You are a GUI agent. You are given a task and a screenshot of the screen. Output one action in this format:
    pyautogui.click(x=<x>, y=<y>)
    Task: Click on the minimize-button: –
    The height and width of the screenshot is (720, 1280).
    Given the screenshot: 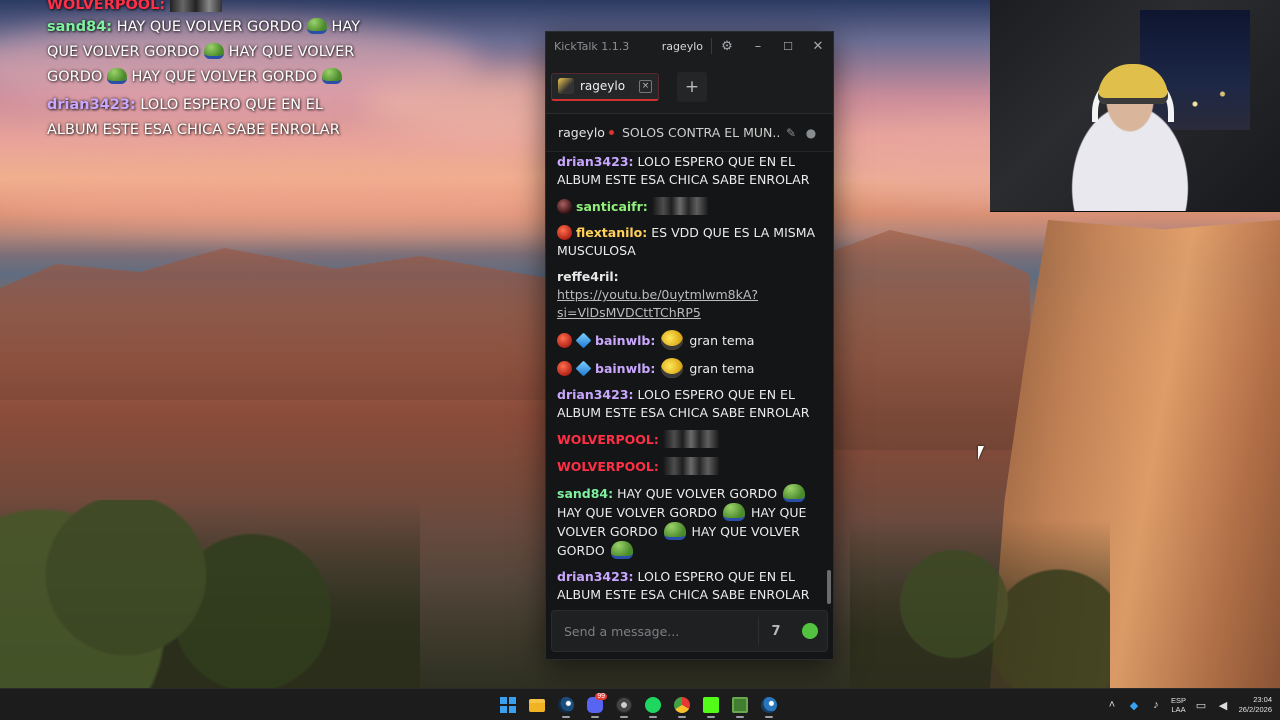 What is the action you would take?
    pyautogui.click(x=758, y=46)
    